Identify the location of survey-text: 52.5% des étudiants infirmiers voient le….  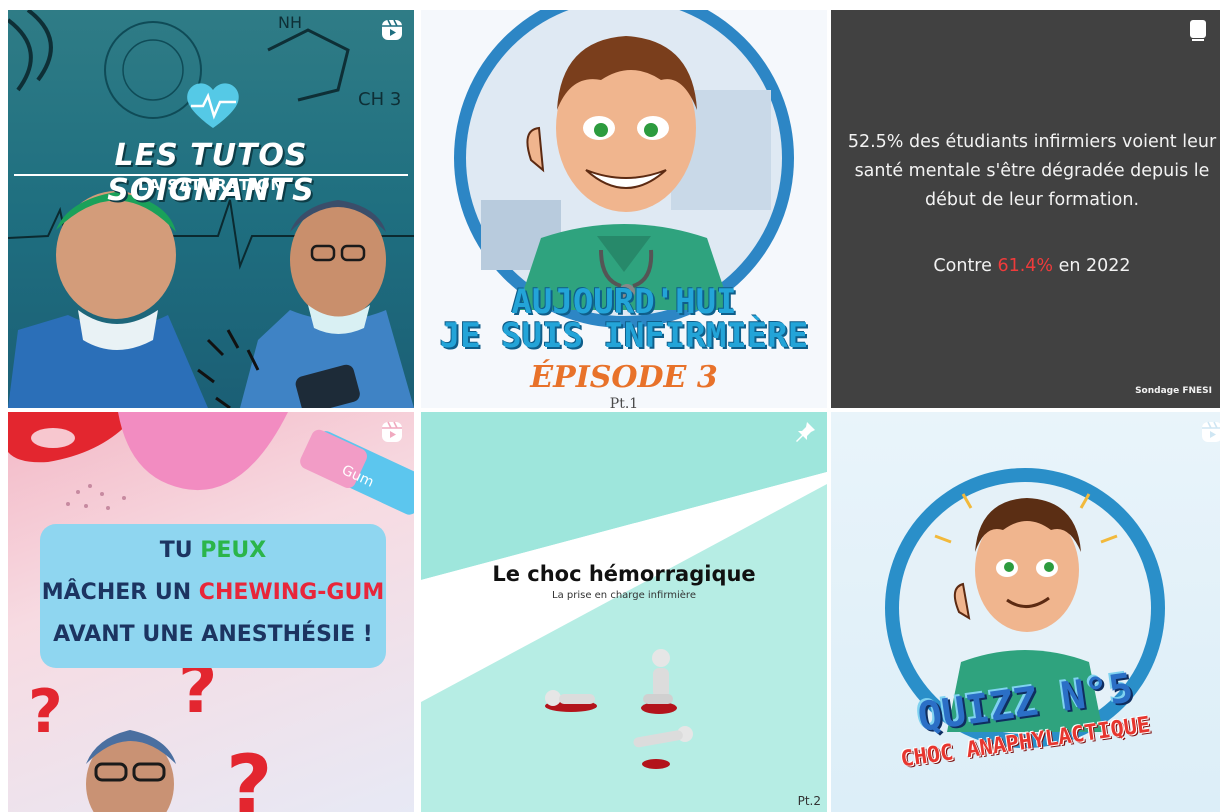
(1032, 171).